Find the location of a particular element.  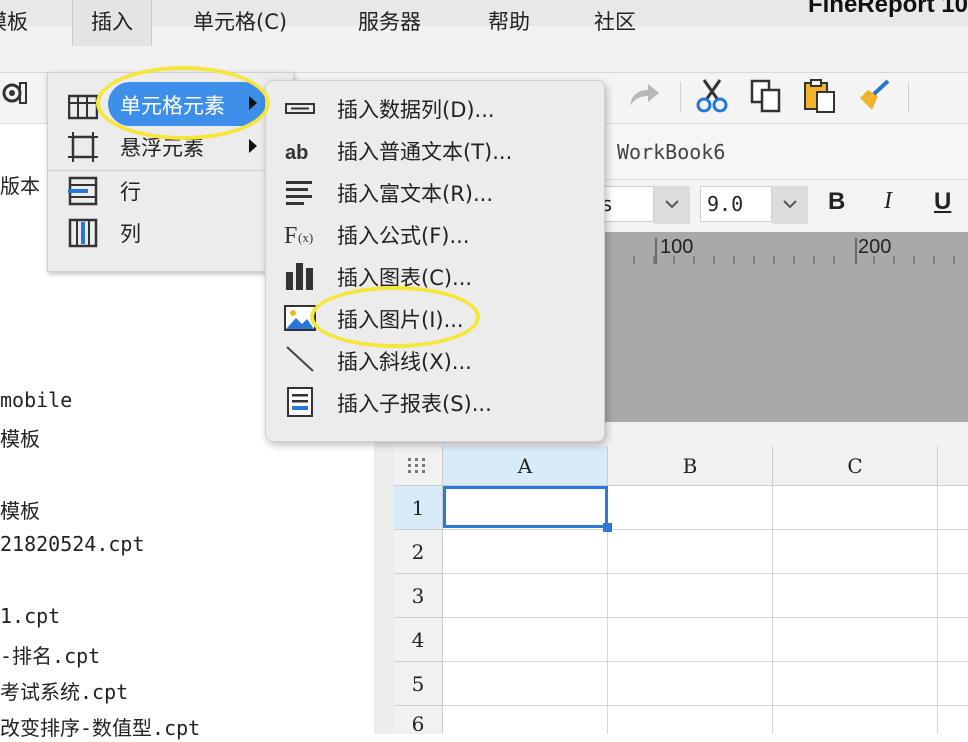

menu-insert: 插入 is located at coordinates (112, 23).